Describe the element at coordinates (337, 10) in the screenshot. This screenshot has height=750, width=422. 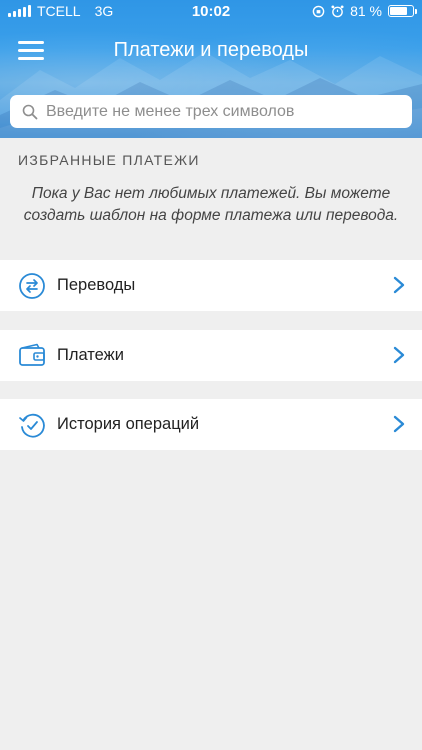
I see `alarm-icon` at that location.